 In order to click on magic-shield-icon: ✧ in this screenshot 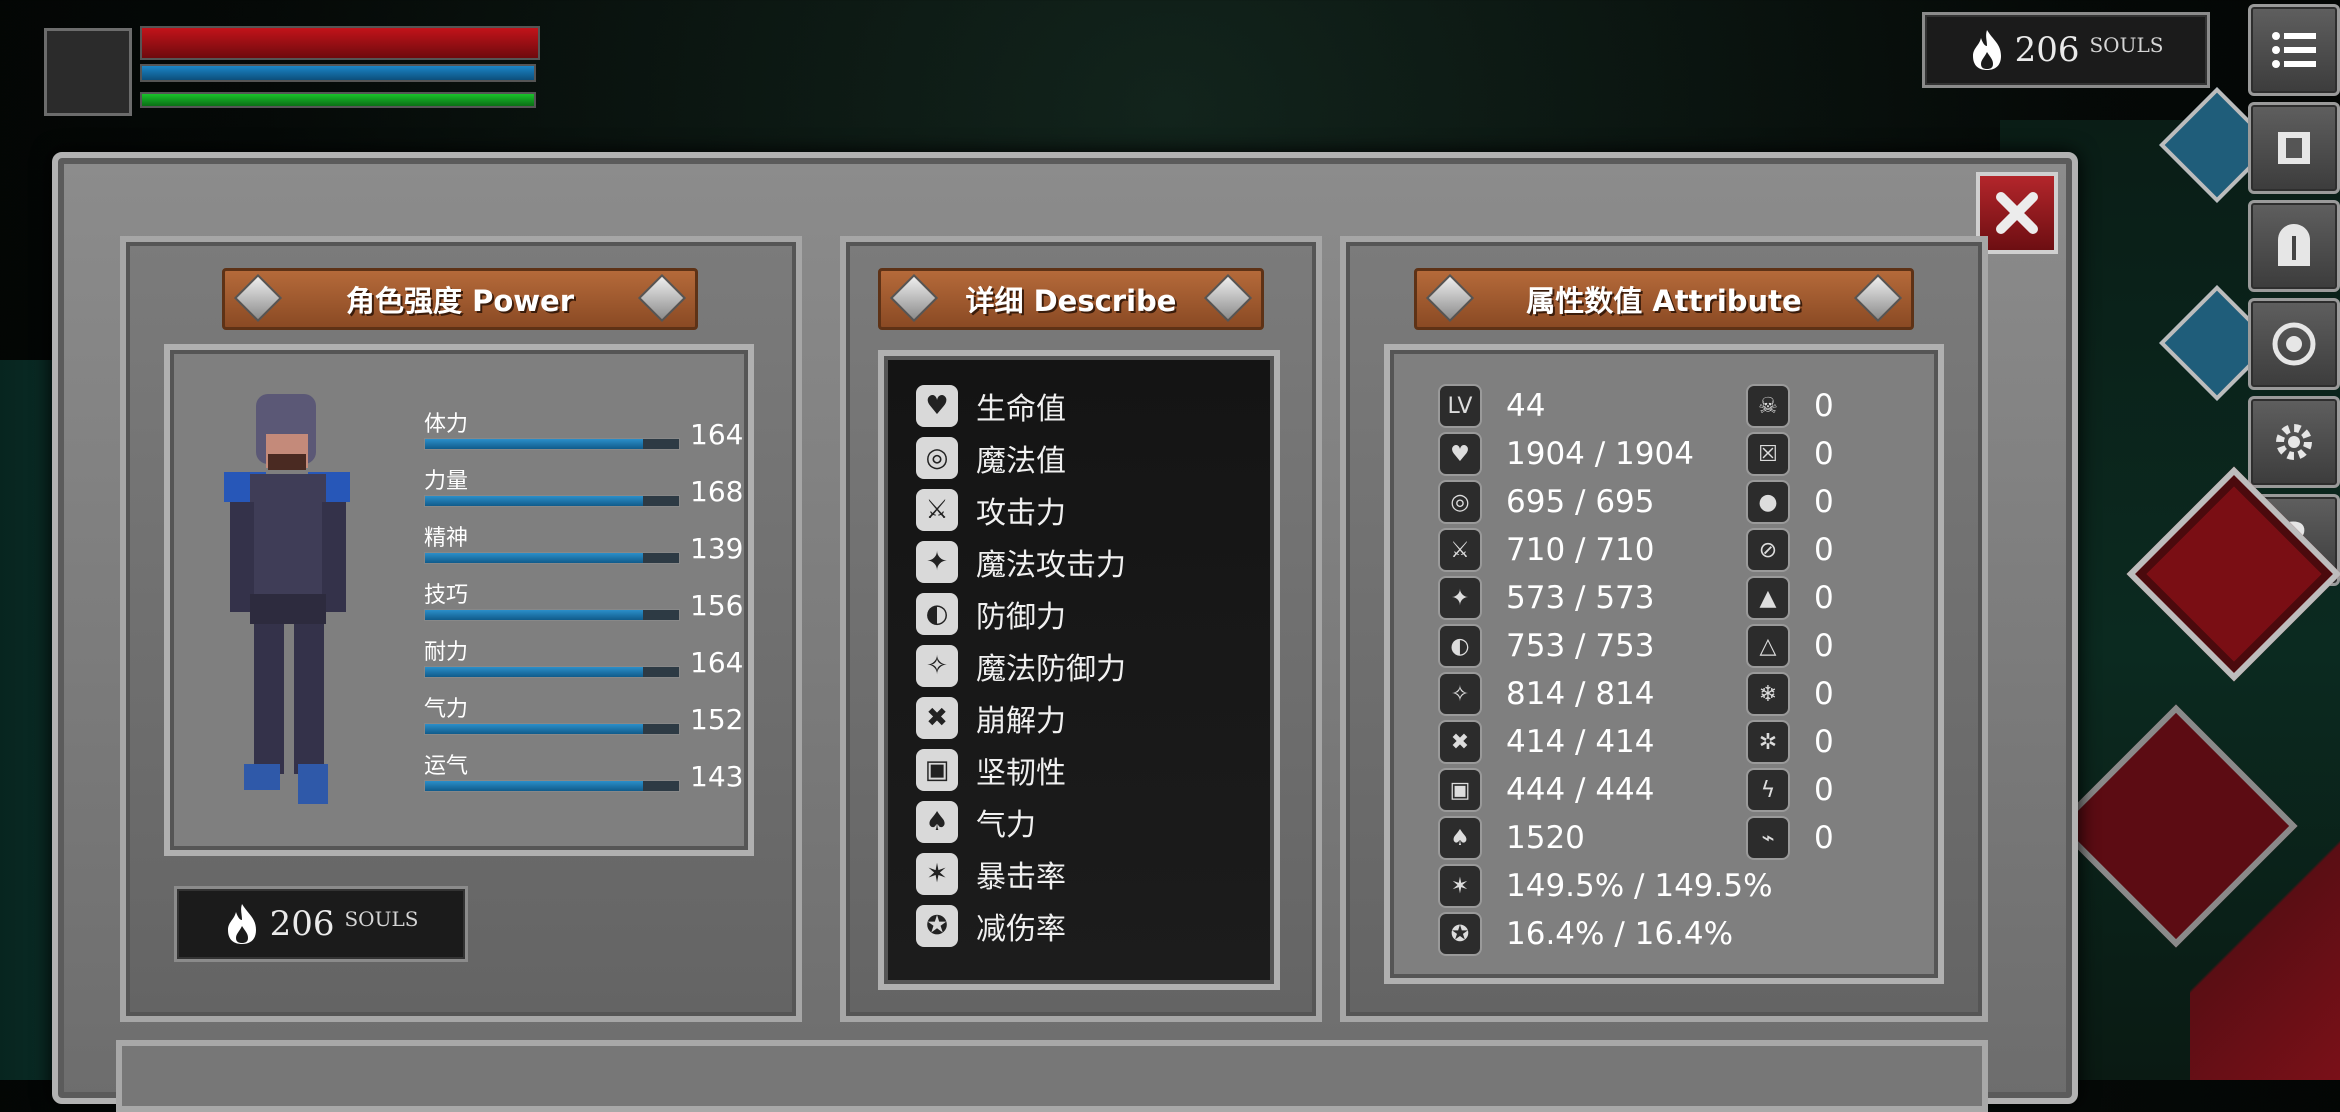, I will do `click(937, 666)`.